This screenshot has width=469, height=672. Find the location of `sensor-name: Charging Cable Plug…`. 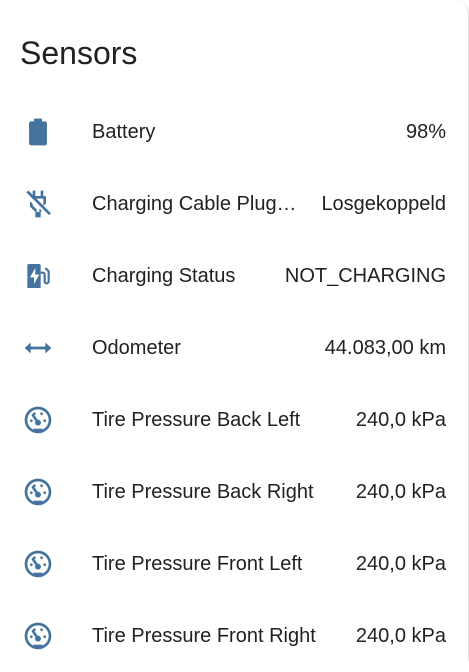

sensor-name: Charging Cable Plug… is located at coordinates (194, 204).